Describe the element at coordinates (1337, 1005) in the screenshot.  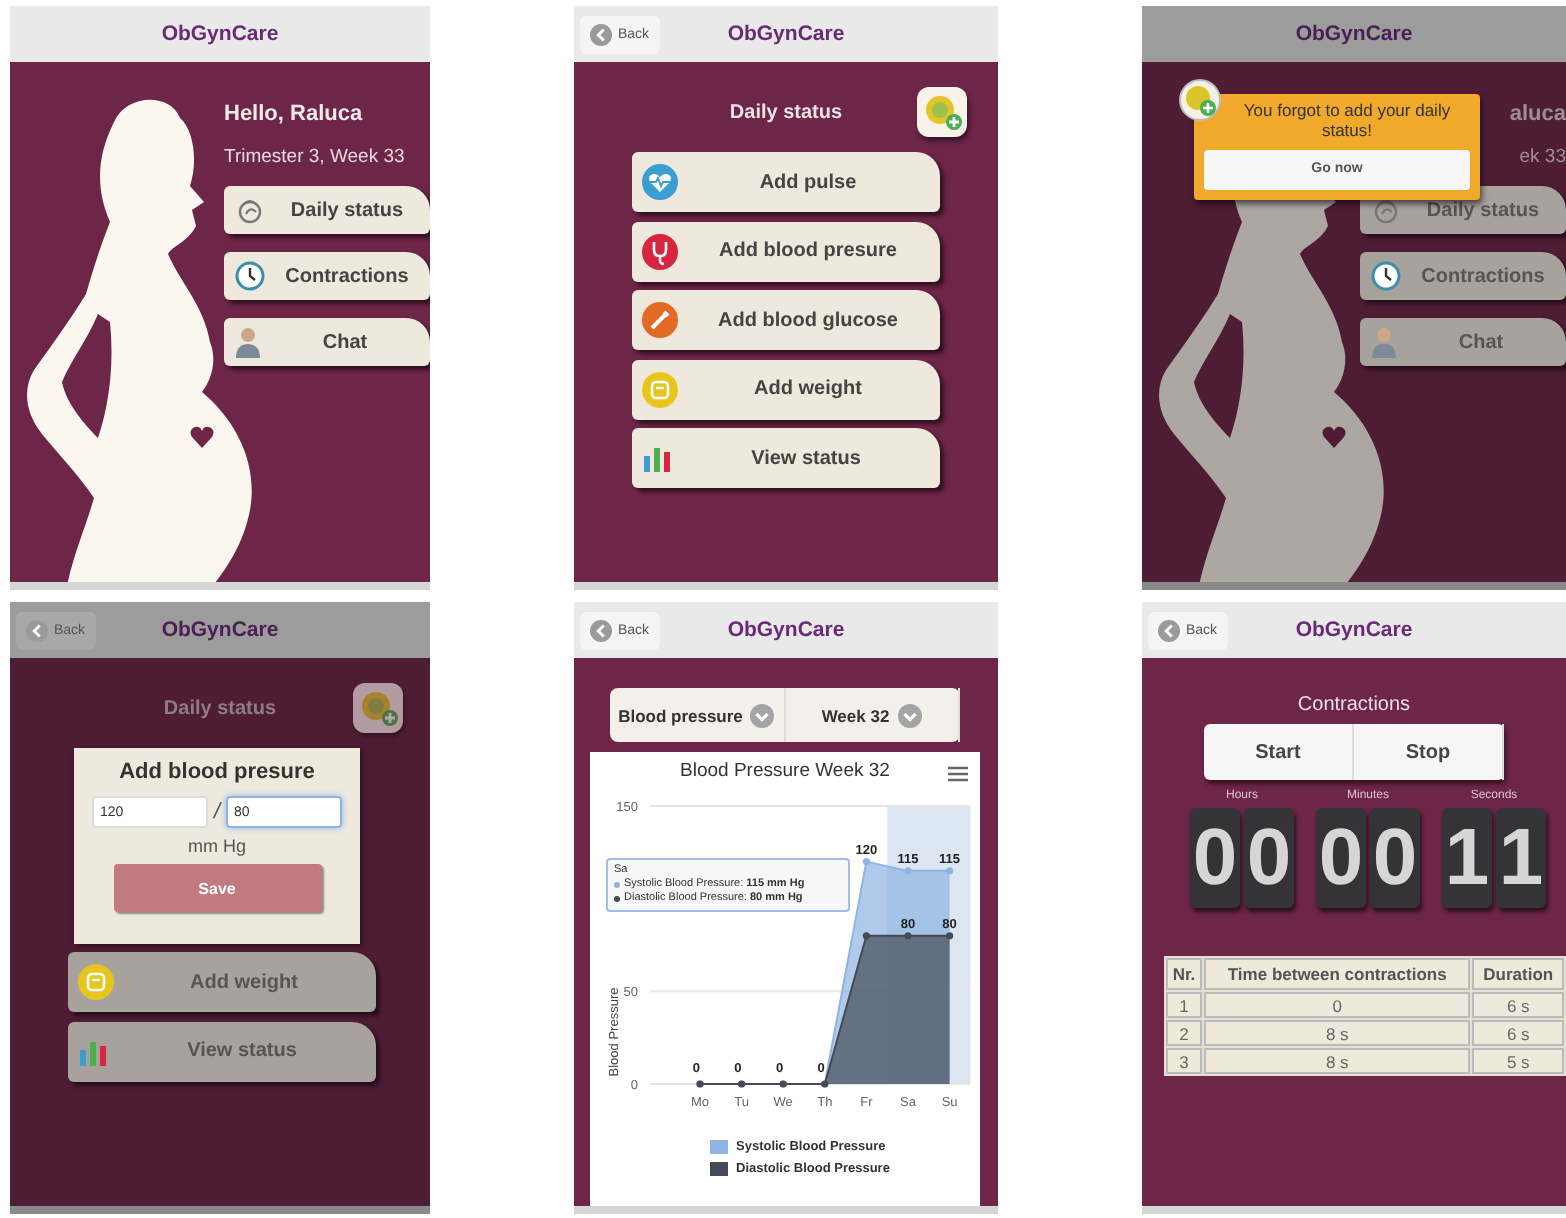
I see `table-cell: 0` at that location.